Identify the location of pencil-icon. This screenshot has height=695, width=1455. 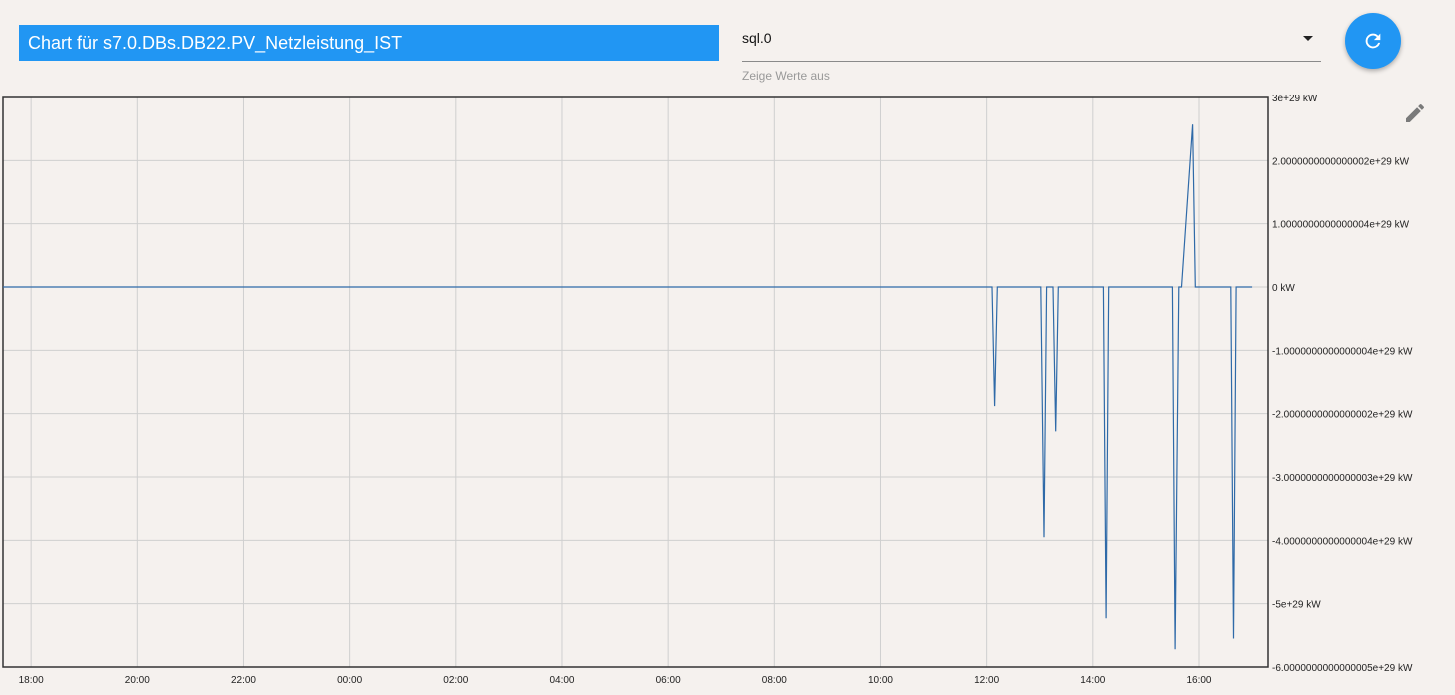
(1415, 112).